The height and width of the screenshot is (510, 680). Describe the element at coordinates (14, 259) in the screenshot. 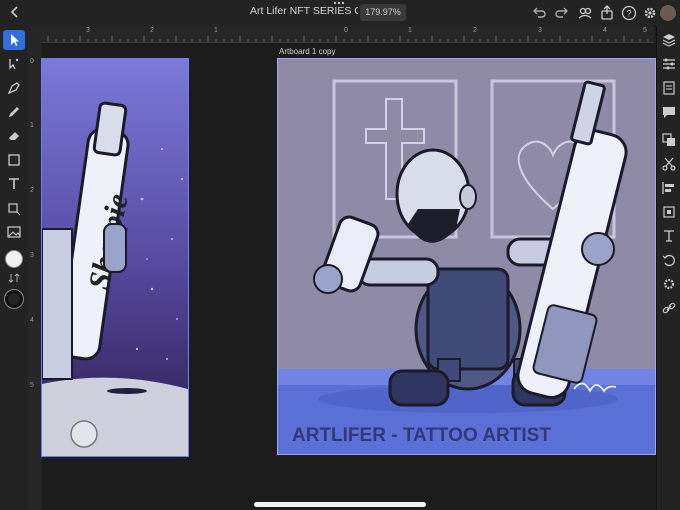

I see `fill-swatch` at that location.